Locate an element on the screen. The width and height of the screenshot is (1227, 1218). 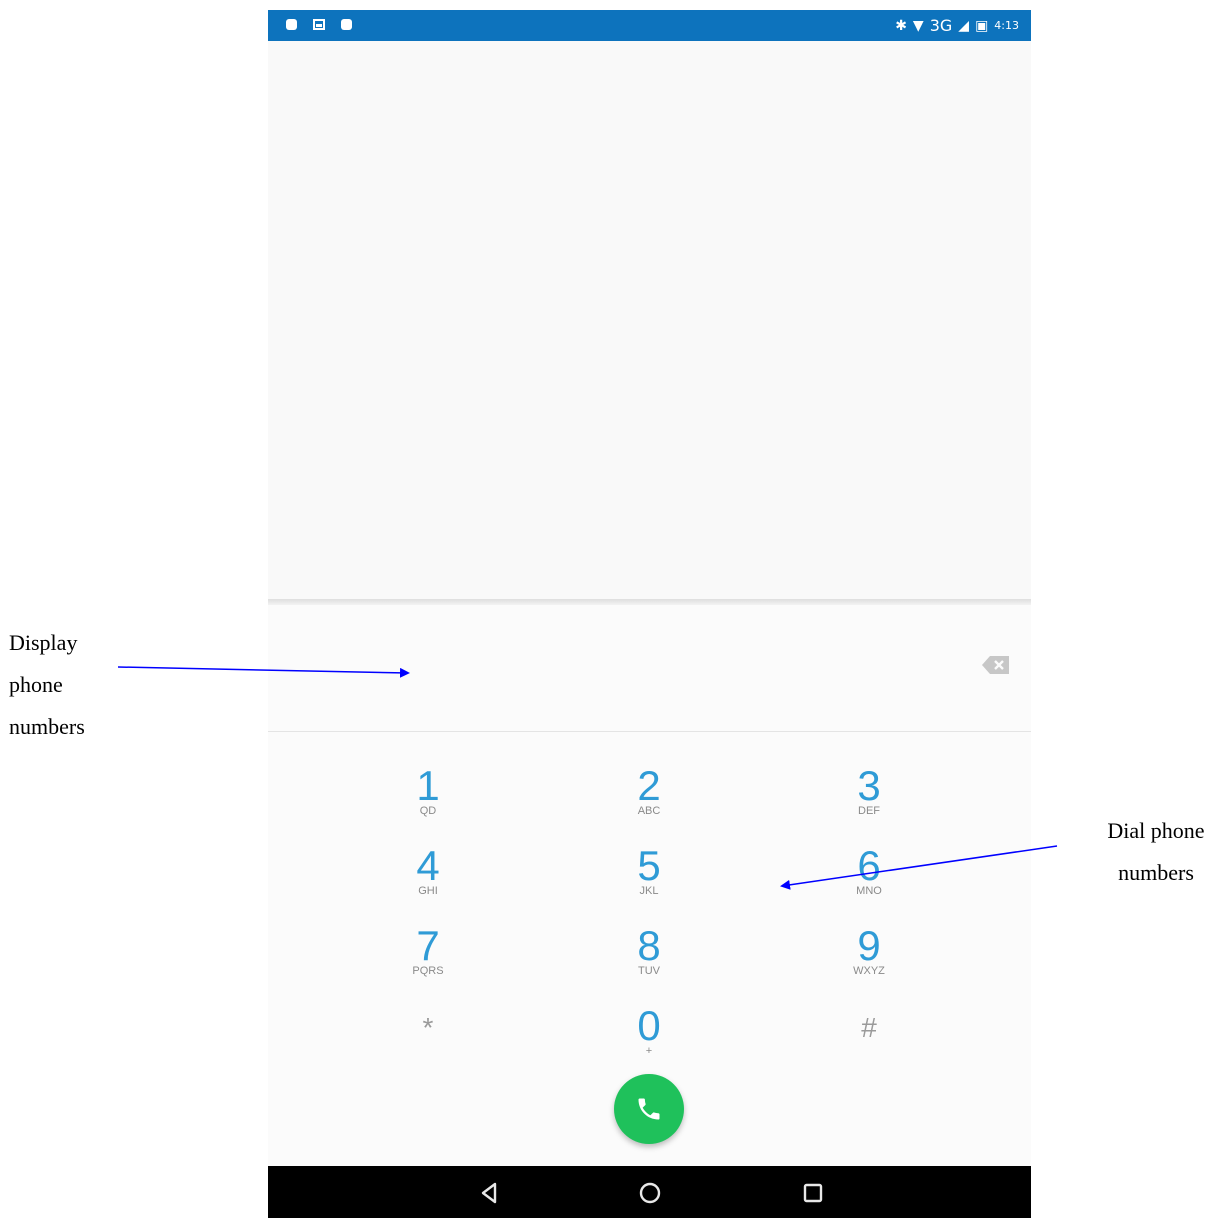
display-annotation-line3: numbers is located at coordinates (47, 726).